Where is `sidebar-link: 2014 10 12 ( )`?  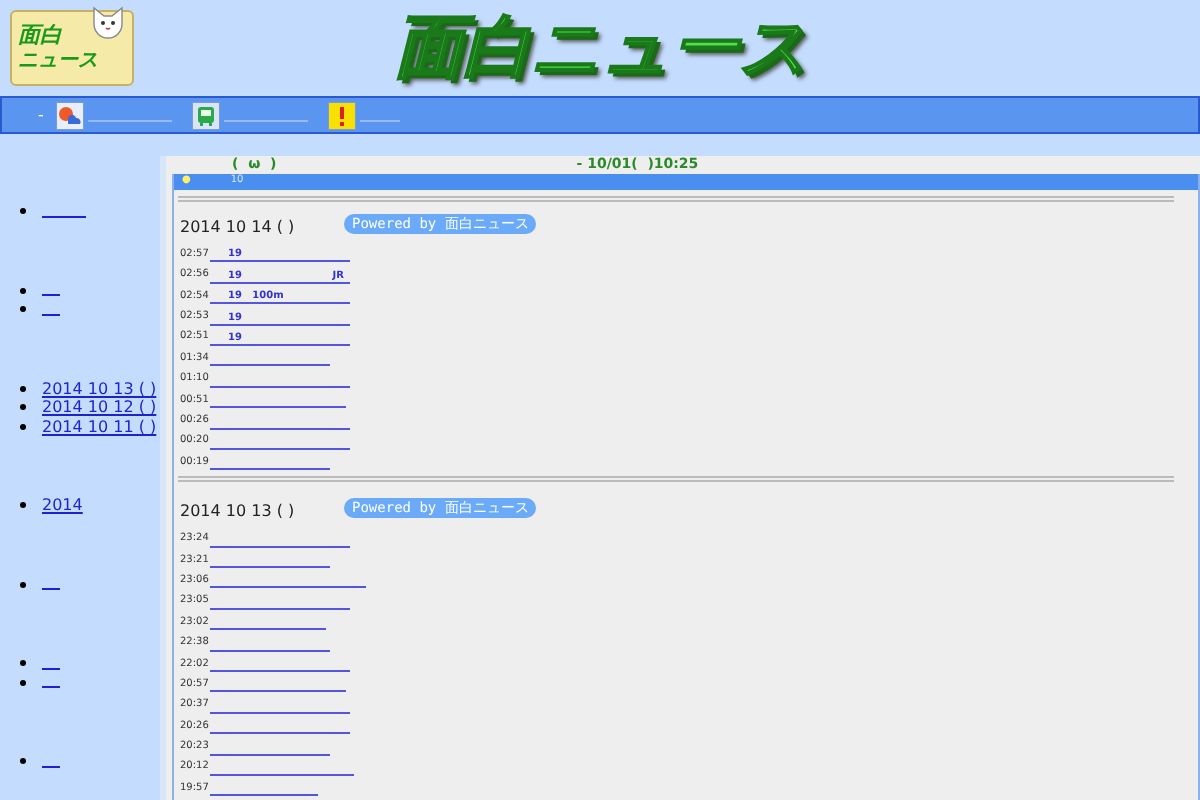
sidebar-link: 2014 10 12 ( ) is located at coordinates (101, 407).